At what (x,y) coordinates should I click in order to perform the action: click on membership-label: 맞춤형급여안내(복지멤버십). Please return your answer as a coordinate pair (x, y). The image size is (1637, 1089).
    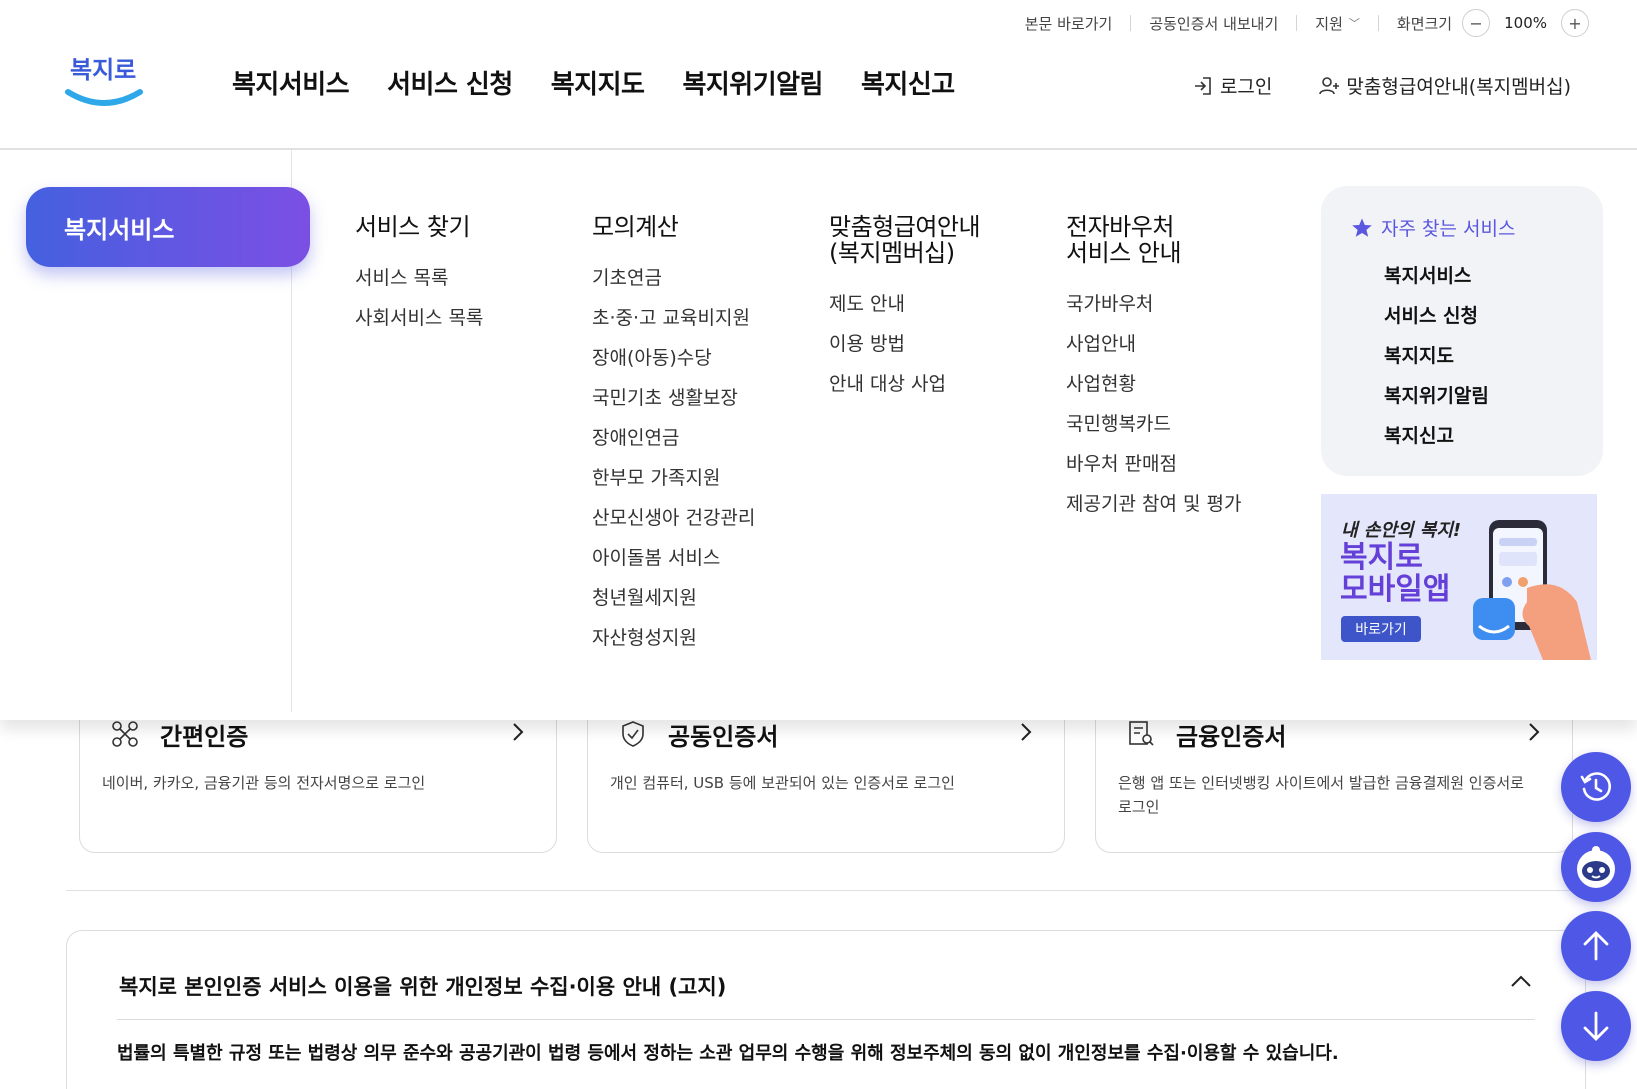
    Looking at the image, I should click on (1458, 87).